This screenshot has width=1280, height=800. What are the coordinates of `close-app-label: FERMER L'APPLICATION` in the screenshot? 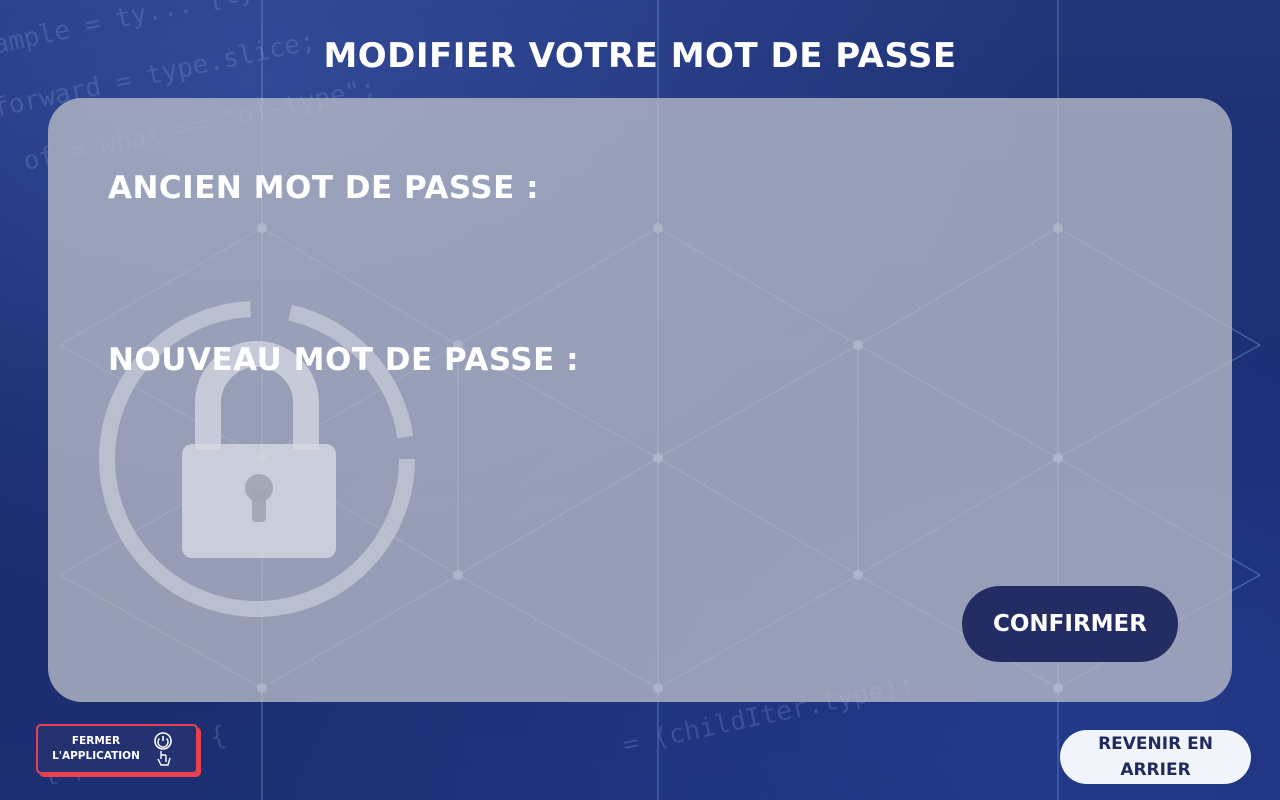 It's located at (96, 748).